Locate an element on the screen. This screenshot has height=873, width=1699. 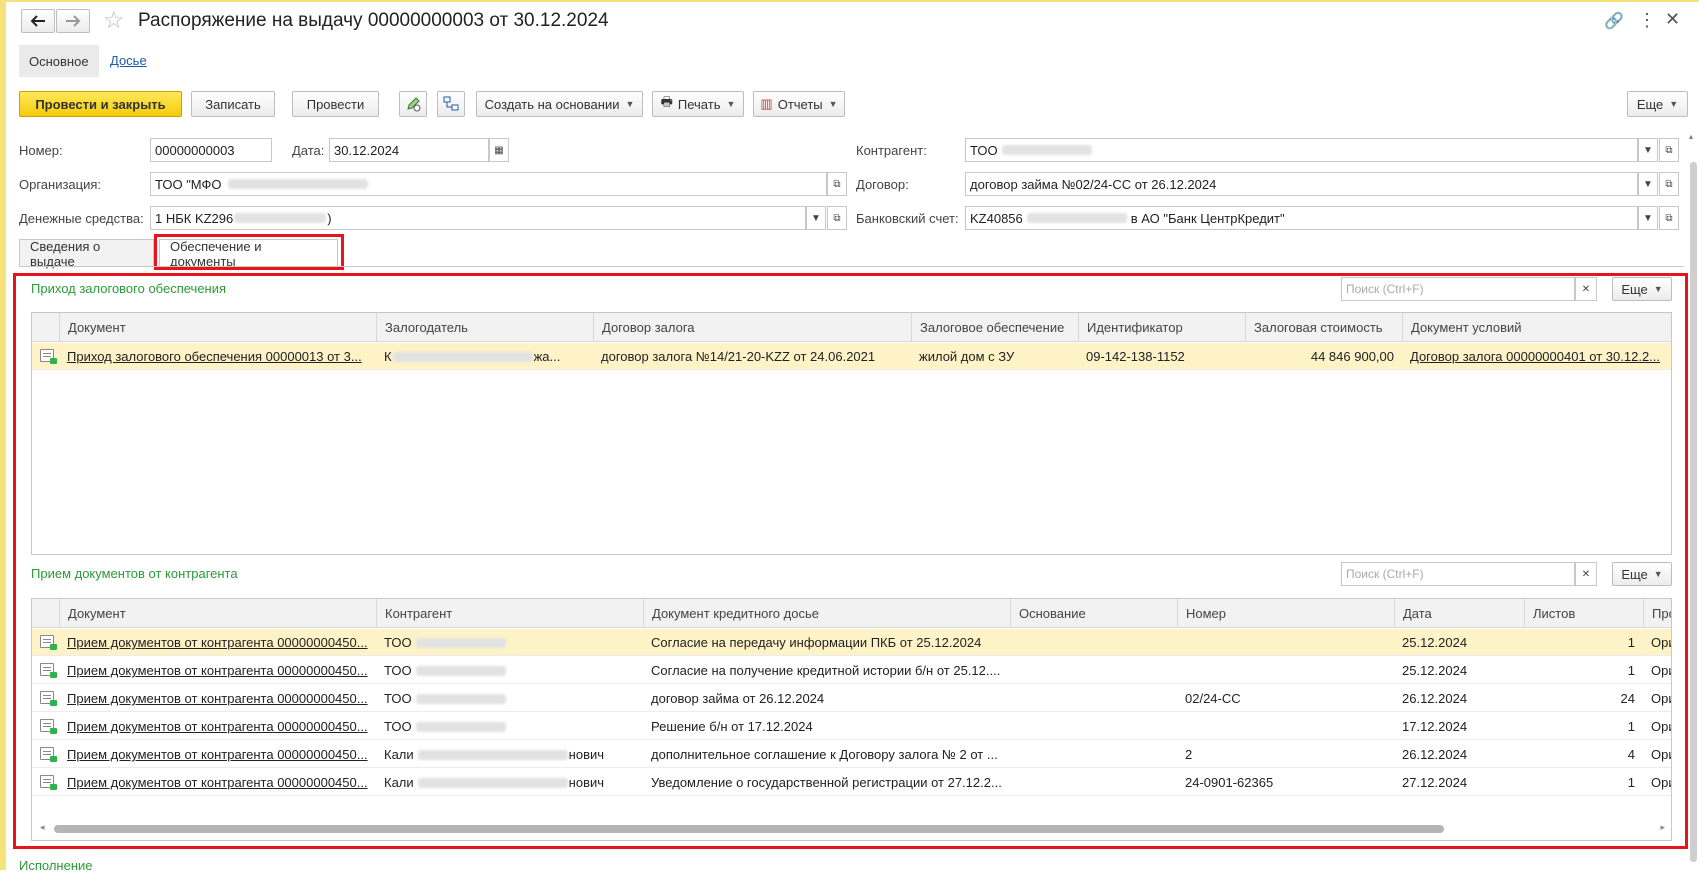
horizontal-scrollbar: ◂ ▸ is located at coordinates (852, 828).